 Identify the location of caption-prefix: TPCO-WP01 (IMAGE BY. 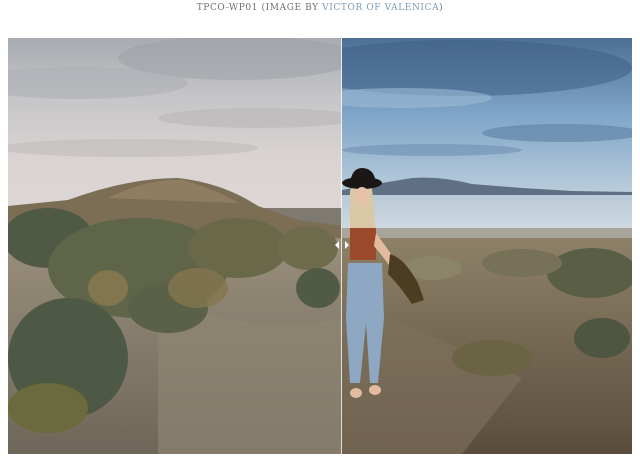
(259, 8).